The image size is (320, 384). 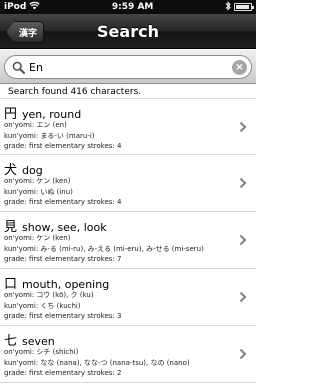 I want to click on kunyomi-reading: kun'yomi: いぬ (inu), so click(x=38, y=191).